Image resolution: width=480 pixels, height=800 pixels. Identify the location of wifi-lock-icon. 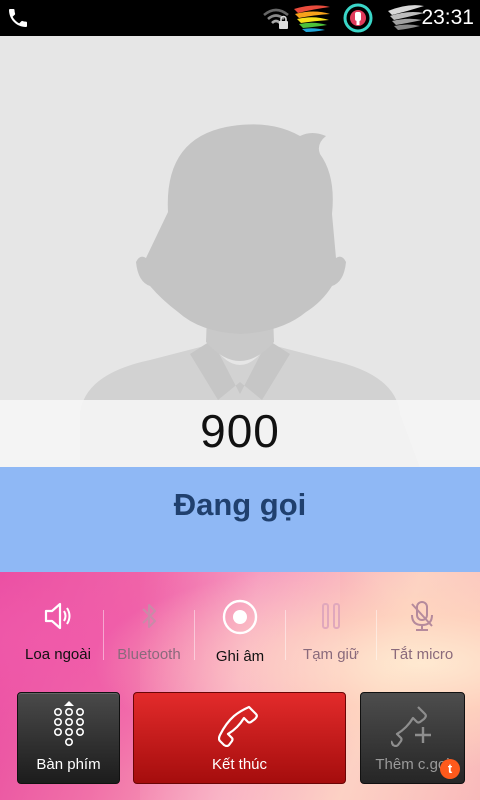
(276, 18).